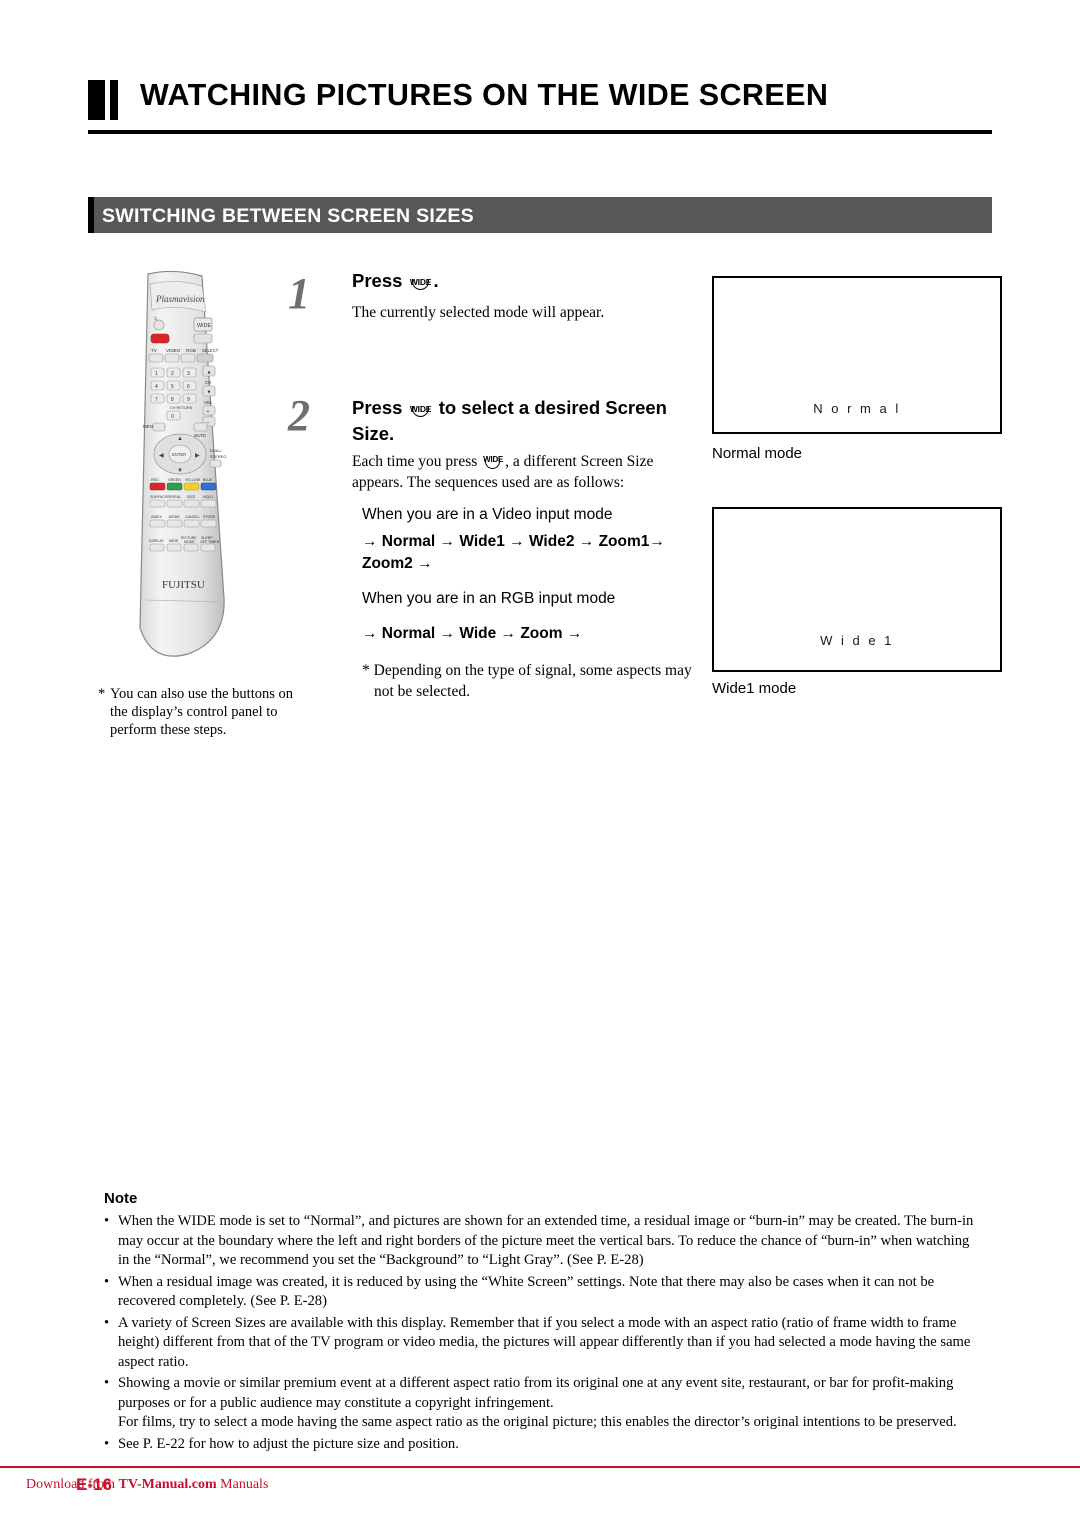 The image size is (1080, 1528). What do you see at coordinates (540, 1467) in the screenshot?
I see `footer-rule` at bounding box center [540, 1467].